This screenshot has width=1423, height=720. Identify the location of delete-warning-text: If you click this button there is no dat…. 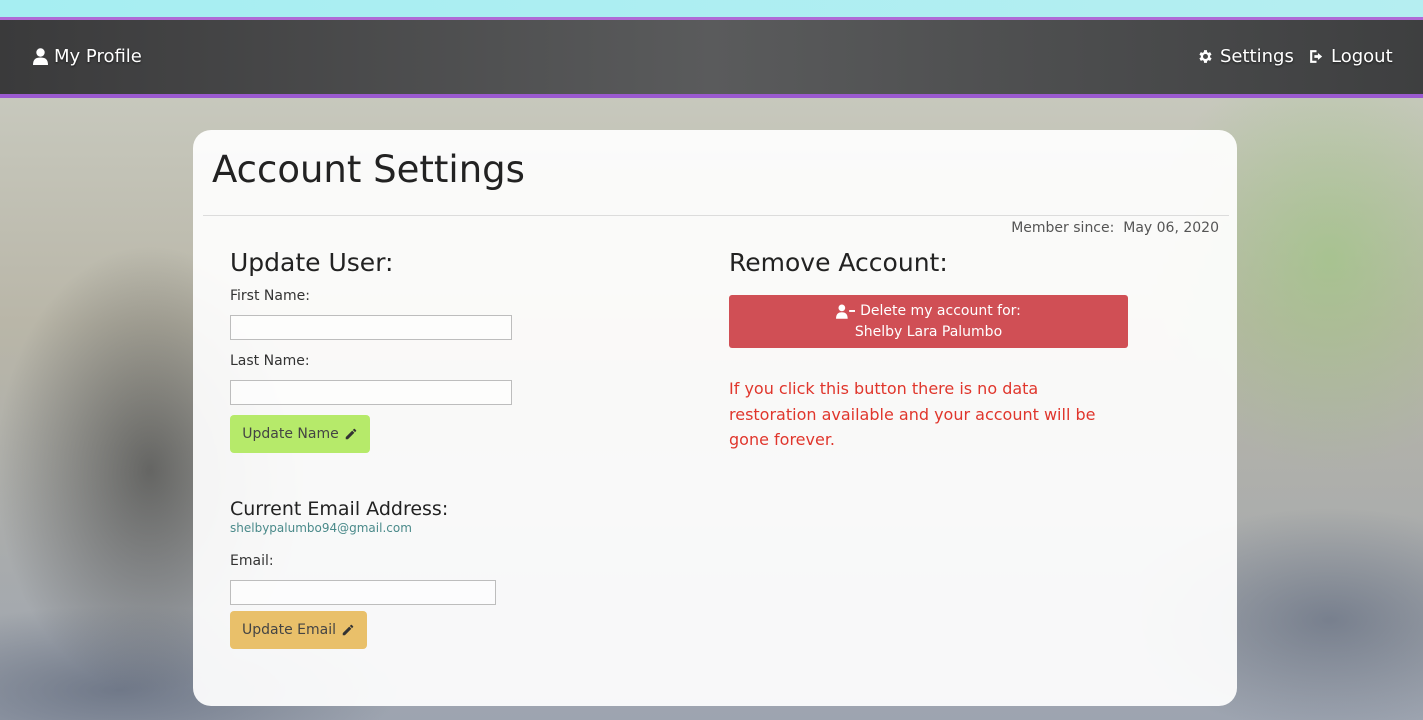
(912, 414).